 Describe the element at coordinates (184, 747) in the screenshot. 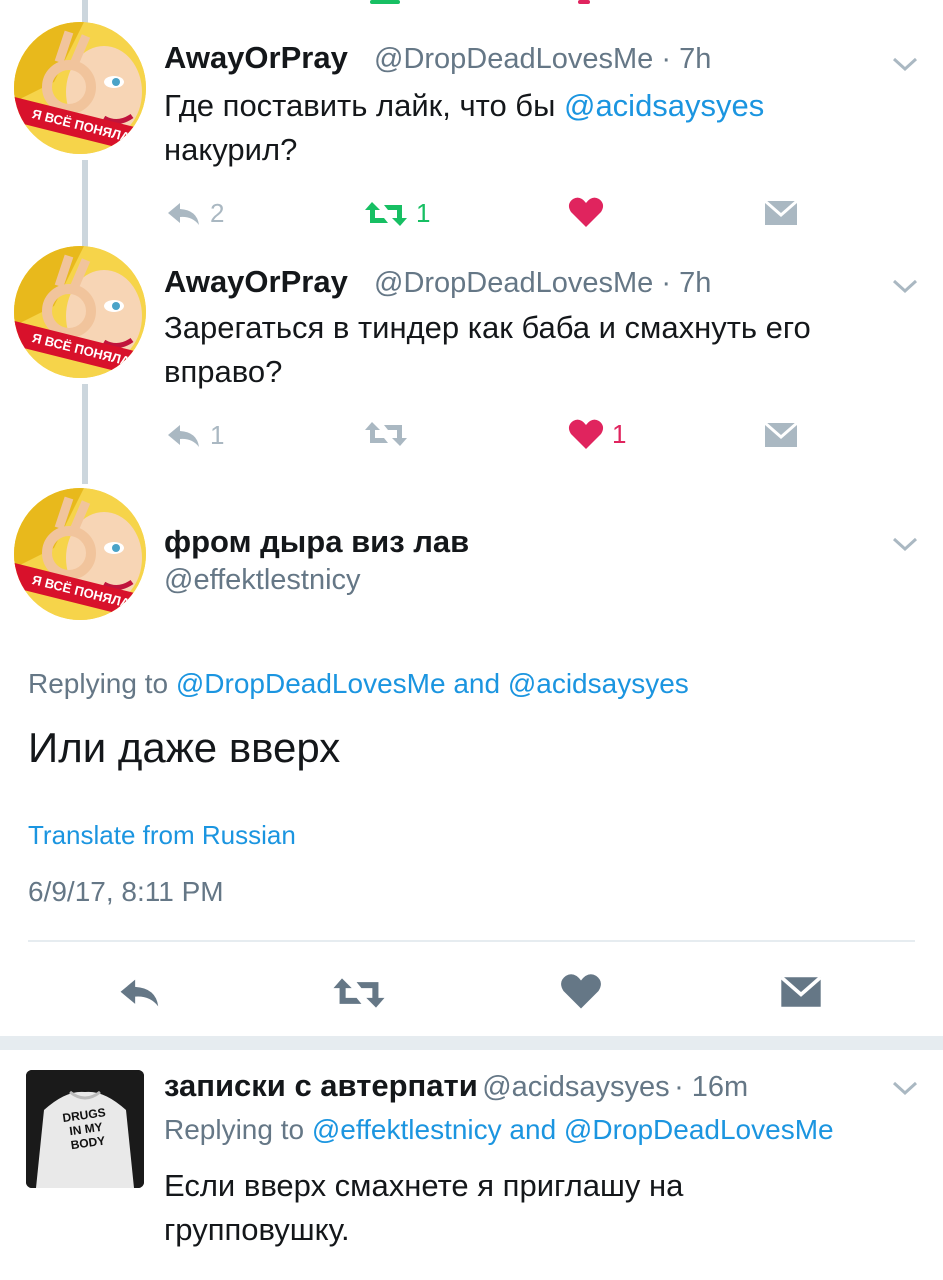

I see `tweet-text: Или даже вверх` at that location.